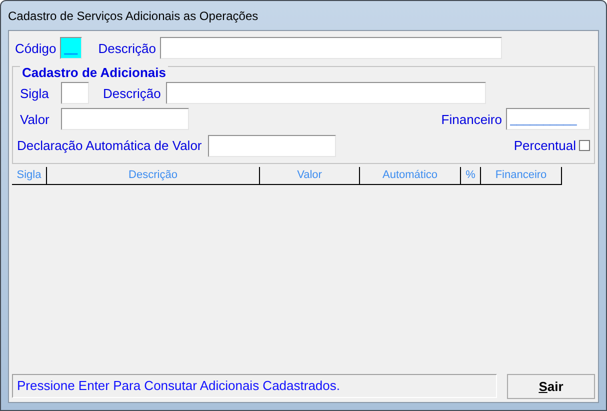  I want to click on percentual-checkbox, so click(584, 146).